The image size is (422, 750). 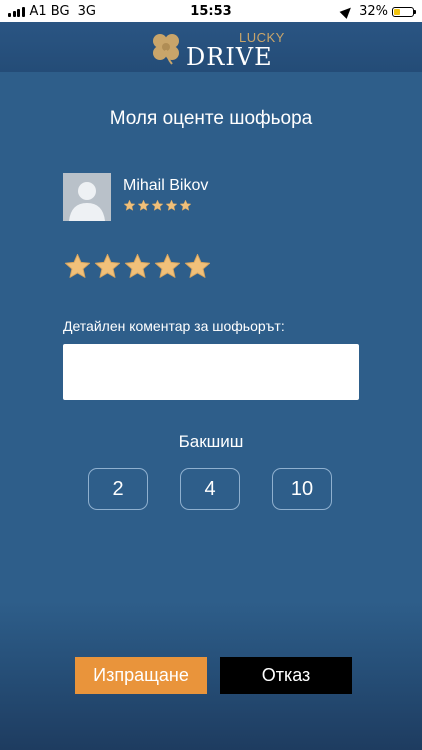 I want to click on driver-card: Mihail Bikov, so click(x=213, y=198).